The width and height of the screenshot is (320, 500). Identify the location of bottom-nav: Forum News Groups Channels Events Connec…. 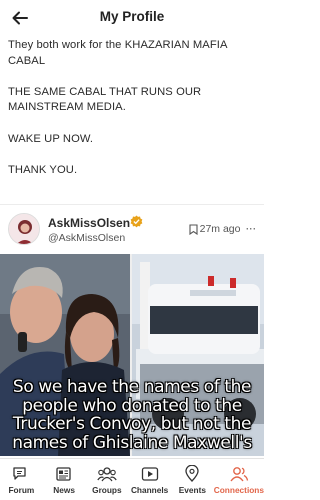
(132, 479).